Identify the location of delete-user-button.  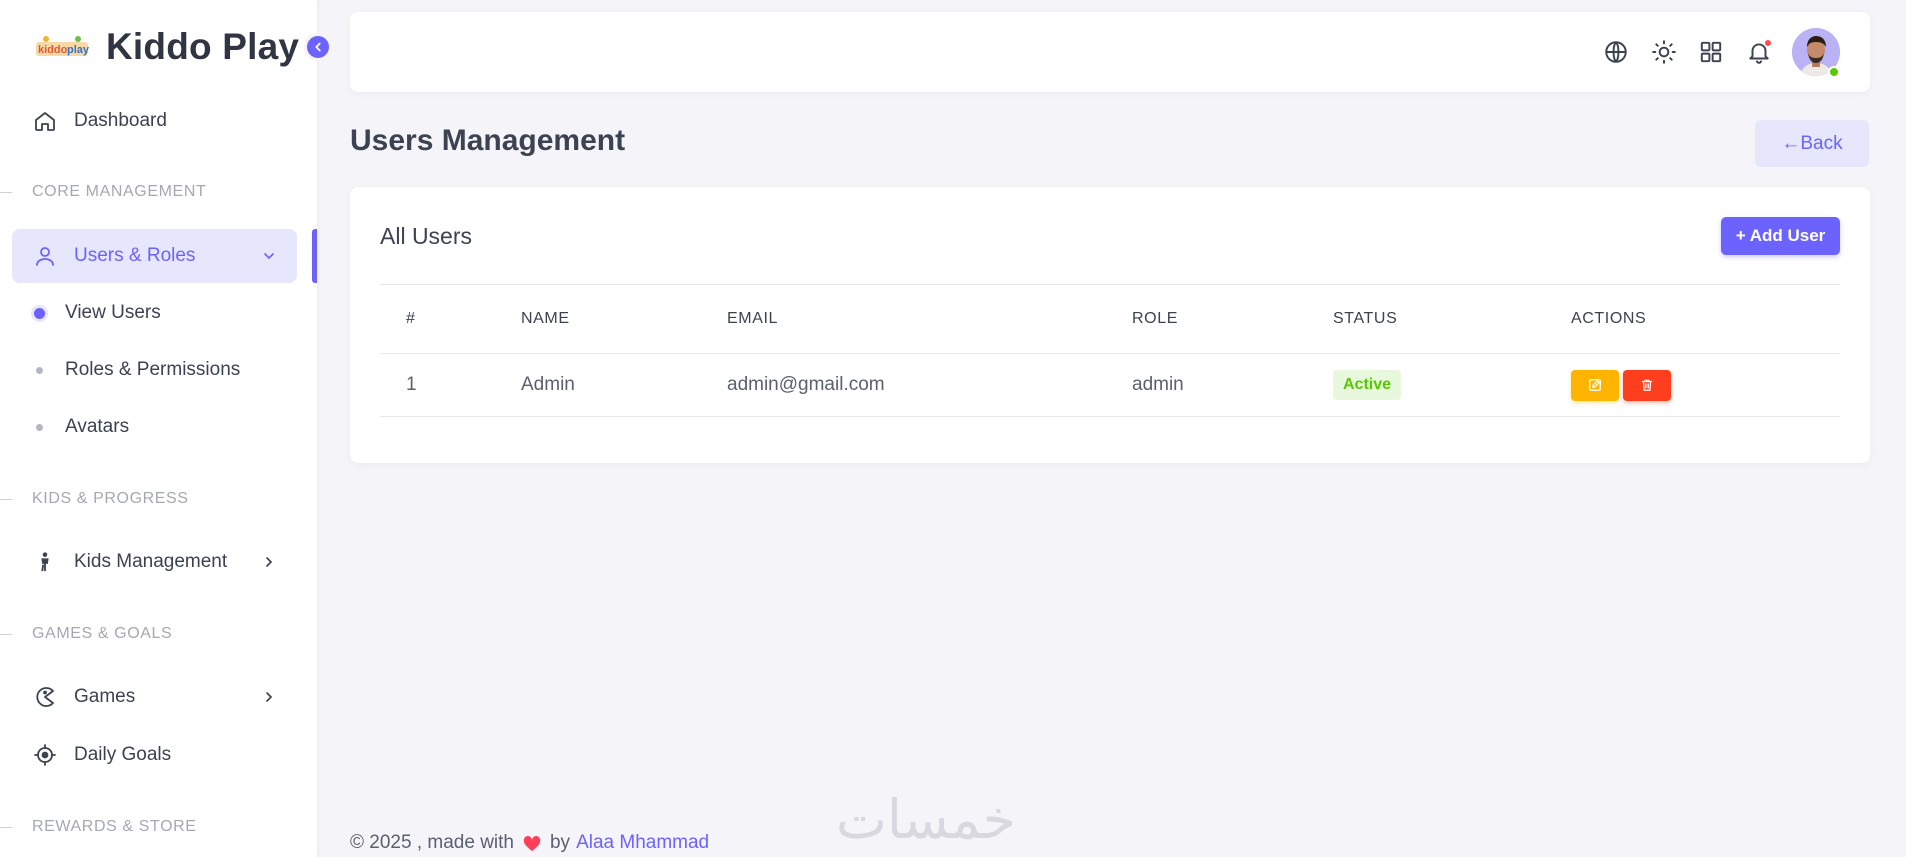
(1647, 385).